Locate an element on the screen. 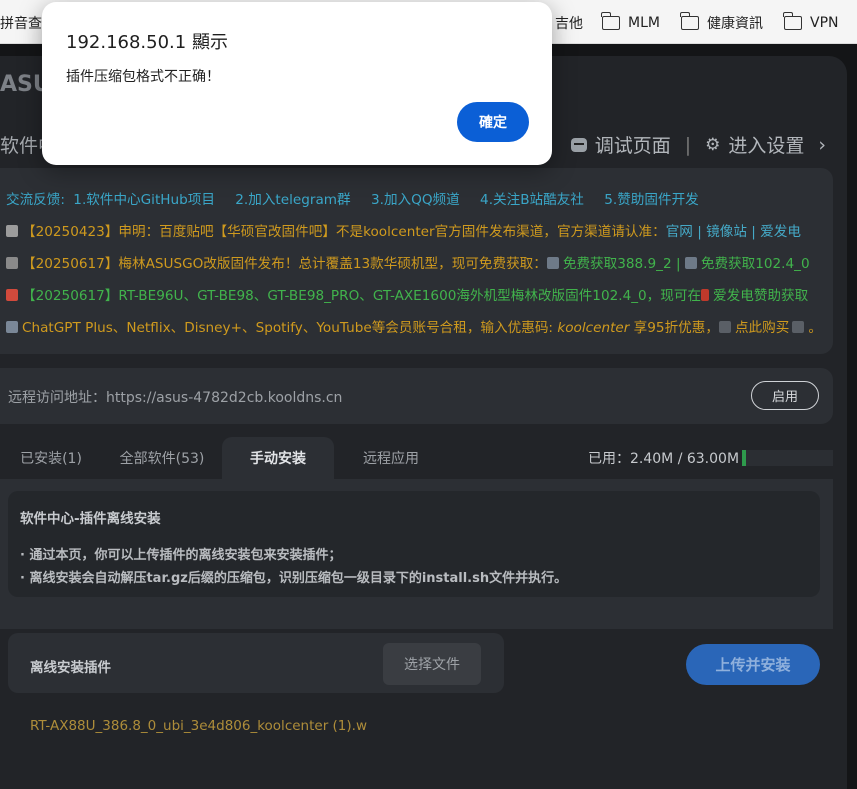 This screenshot has width=857, height=789. link-sponsor: 5.赞助固件开发 is located at coordinates (651, 200).